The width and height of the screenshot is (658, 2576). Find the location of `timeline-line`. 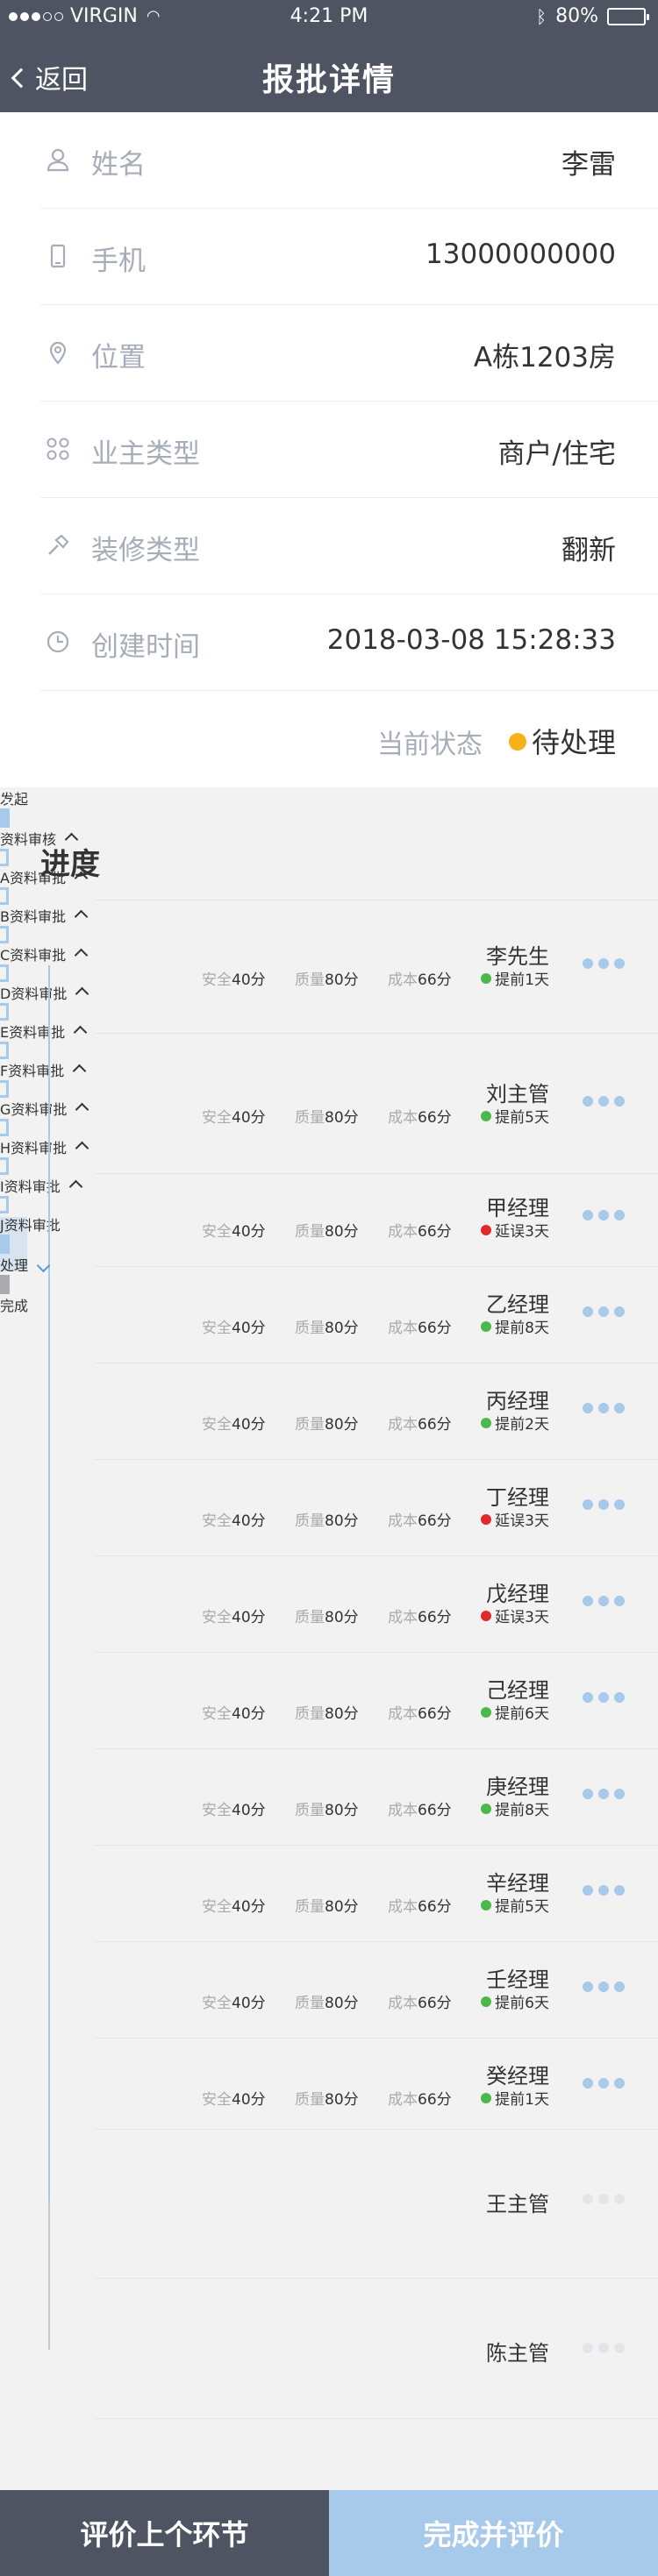

timeline-line is located at coordinates (49, 1583).